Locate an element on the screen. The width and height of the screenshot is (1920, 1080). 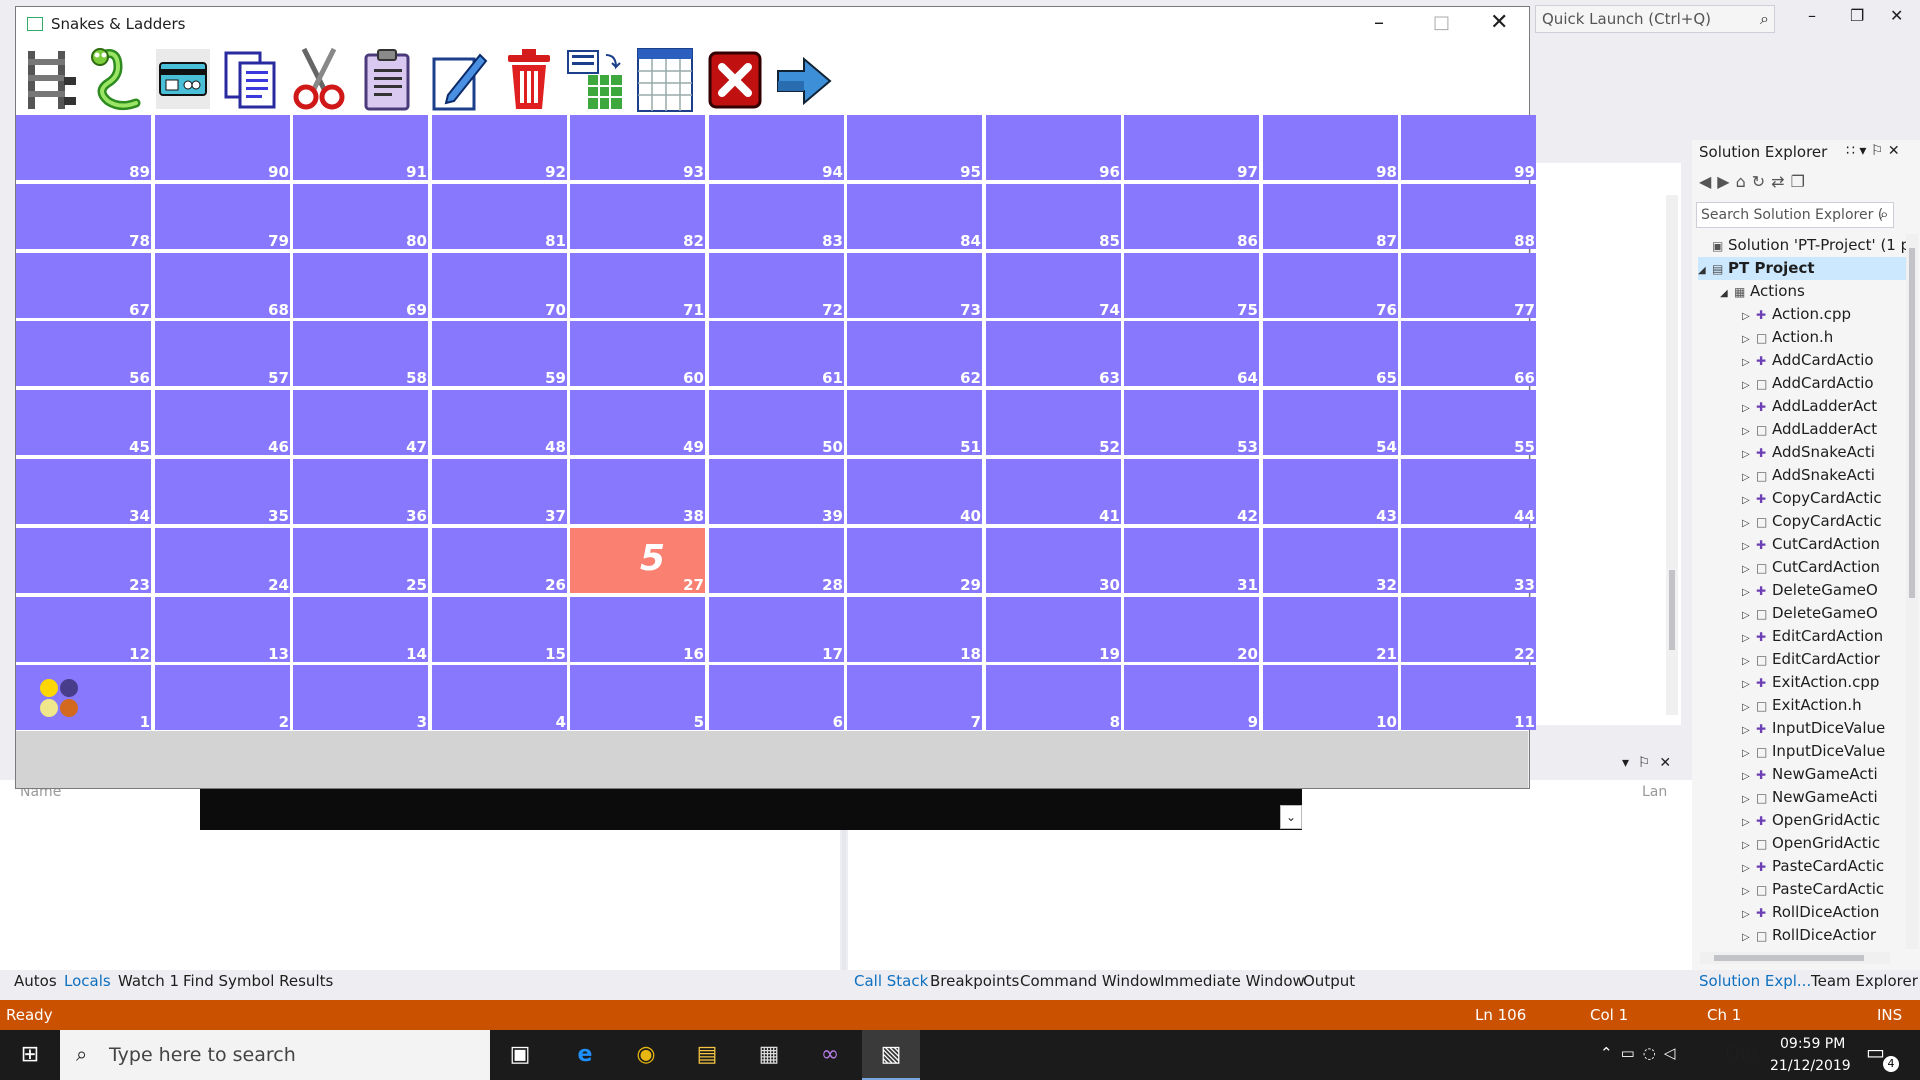
minimize-icon: – is located at coordinates (1379, 22).